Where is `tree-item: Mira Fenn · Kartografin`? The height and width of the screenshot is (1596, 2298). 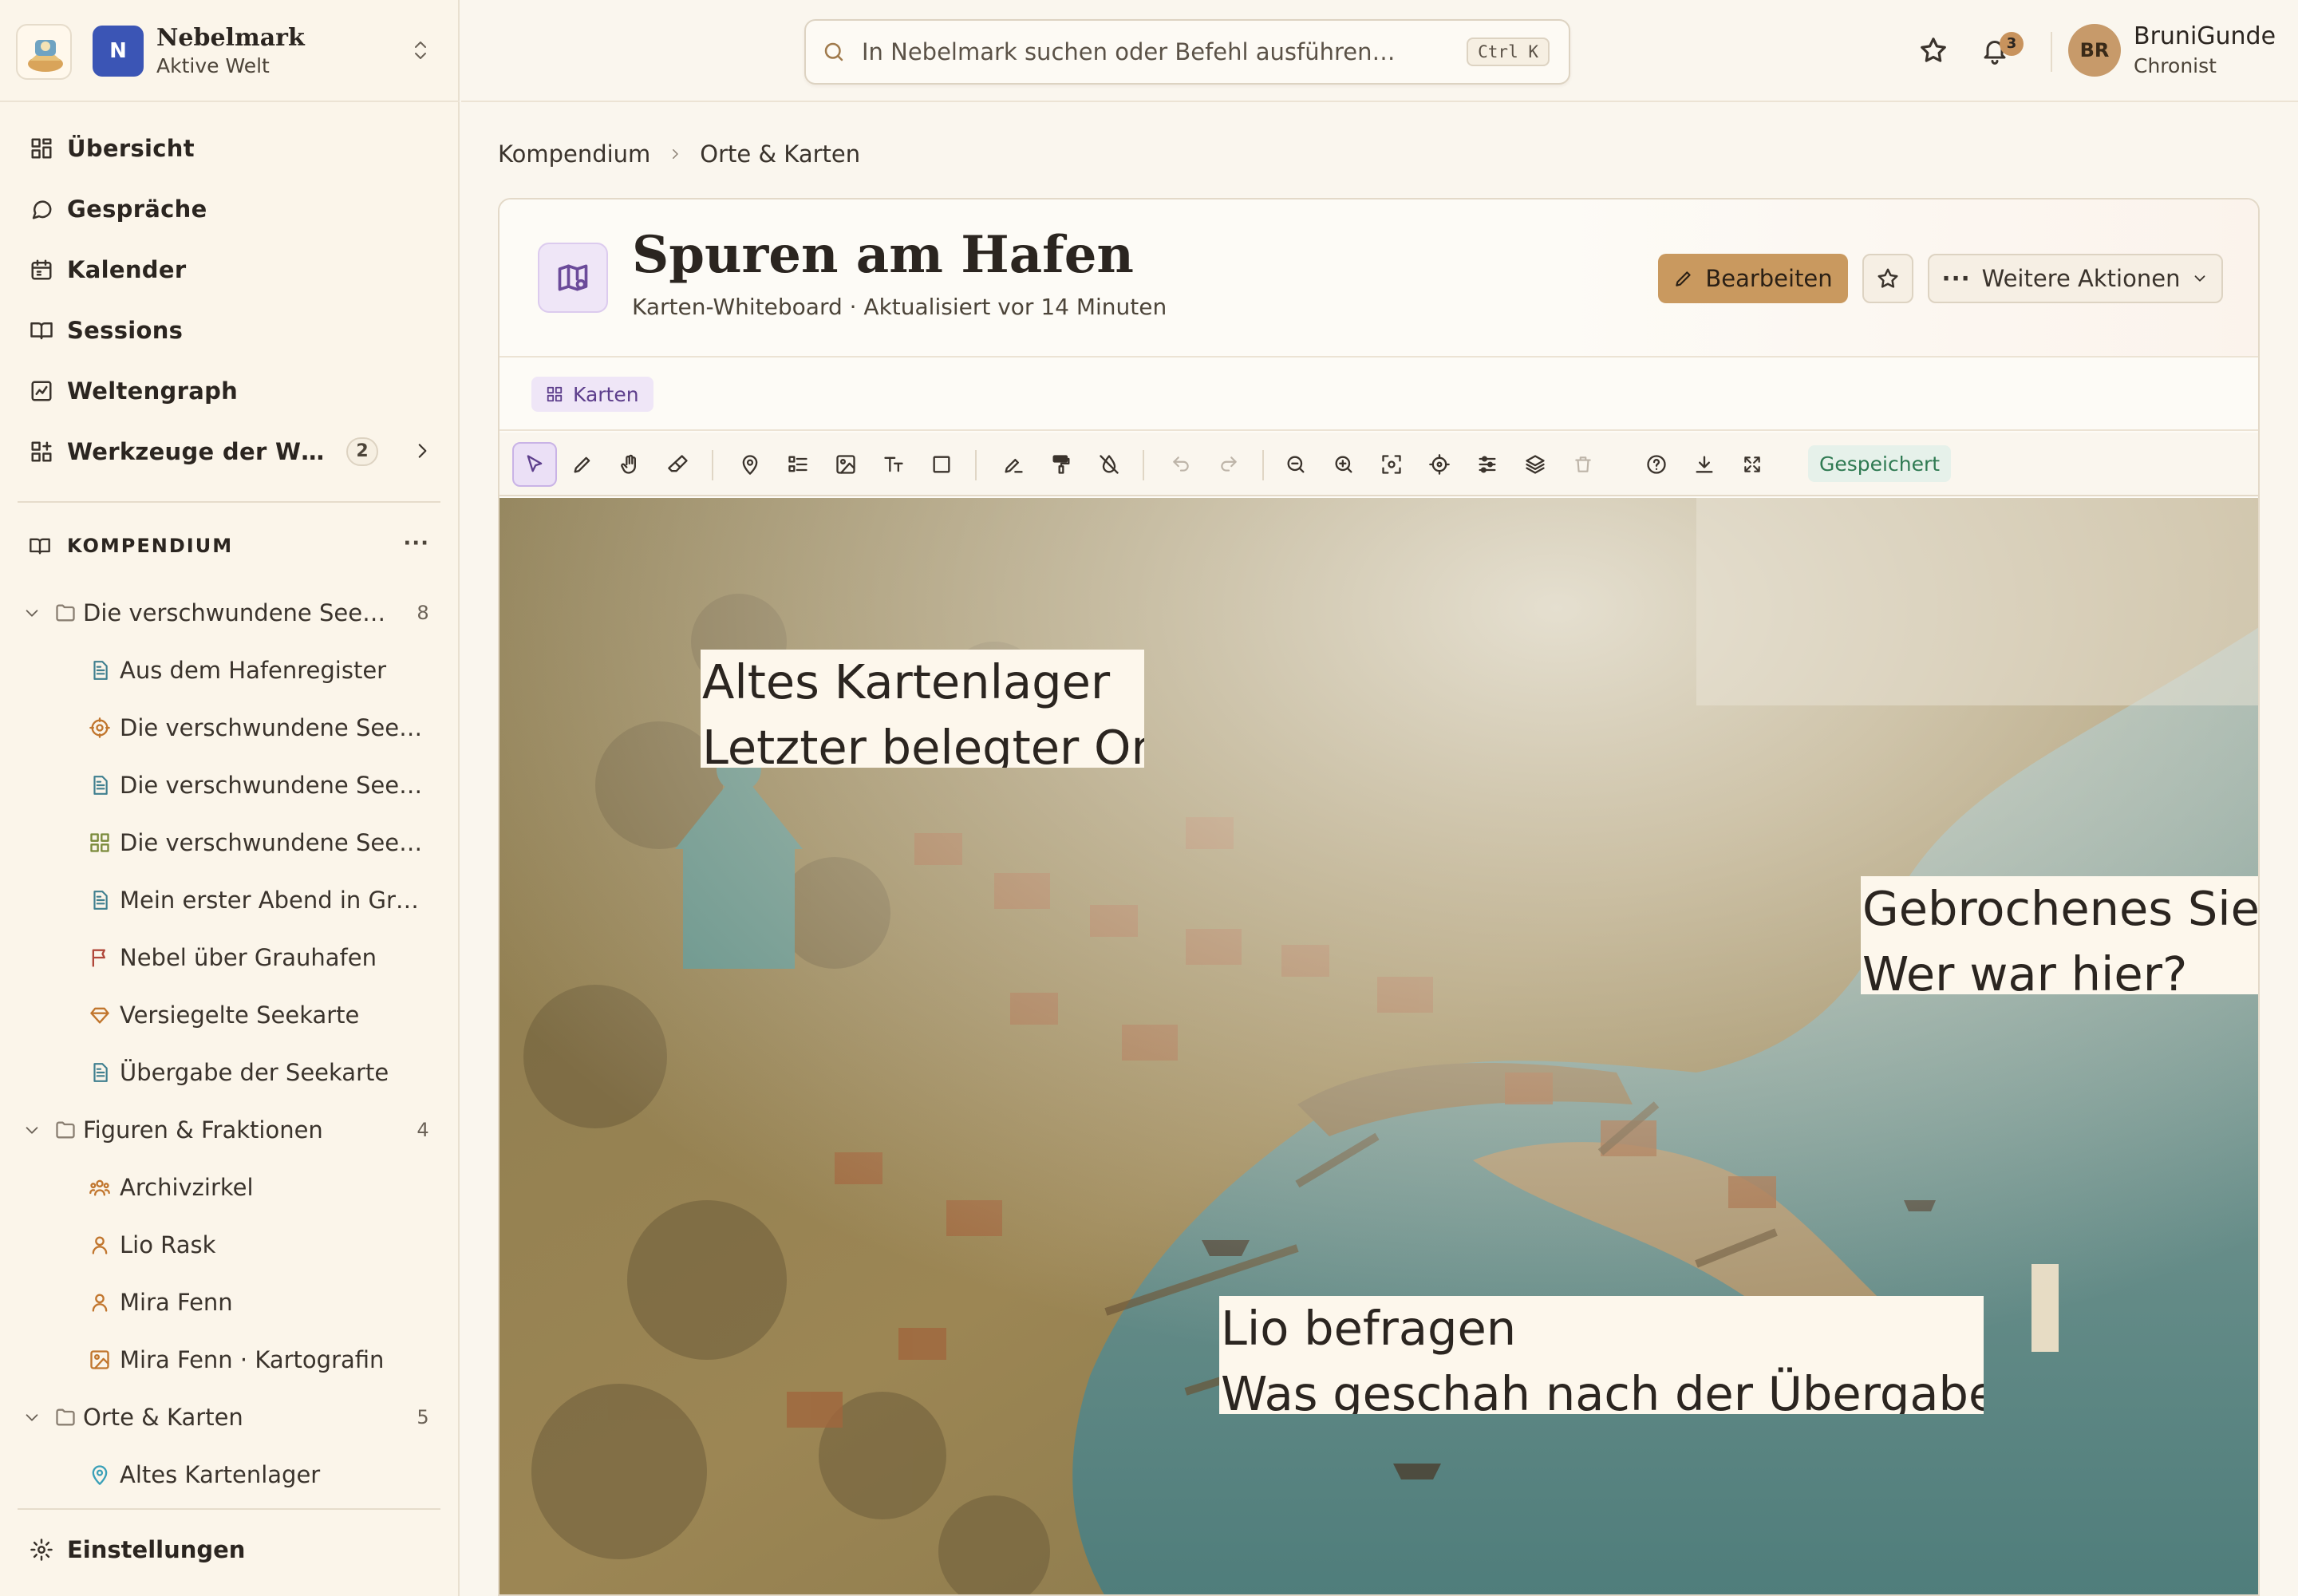
tree-item: Mira Fenn · Kartografin is located at coordinates (256, 1359).